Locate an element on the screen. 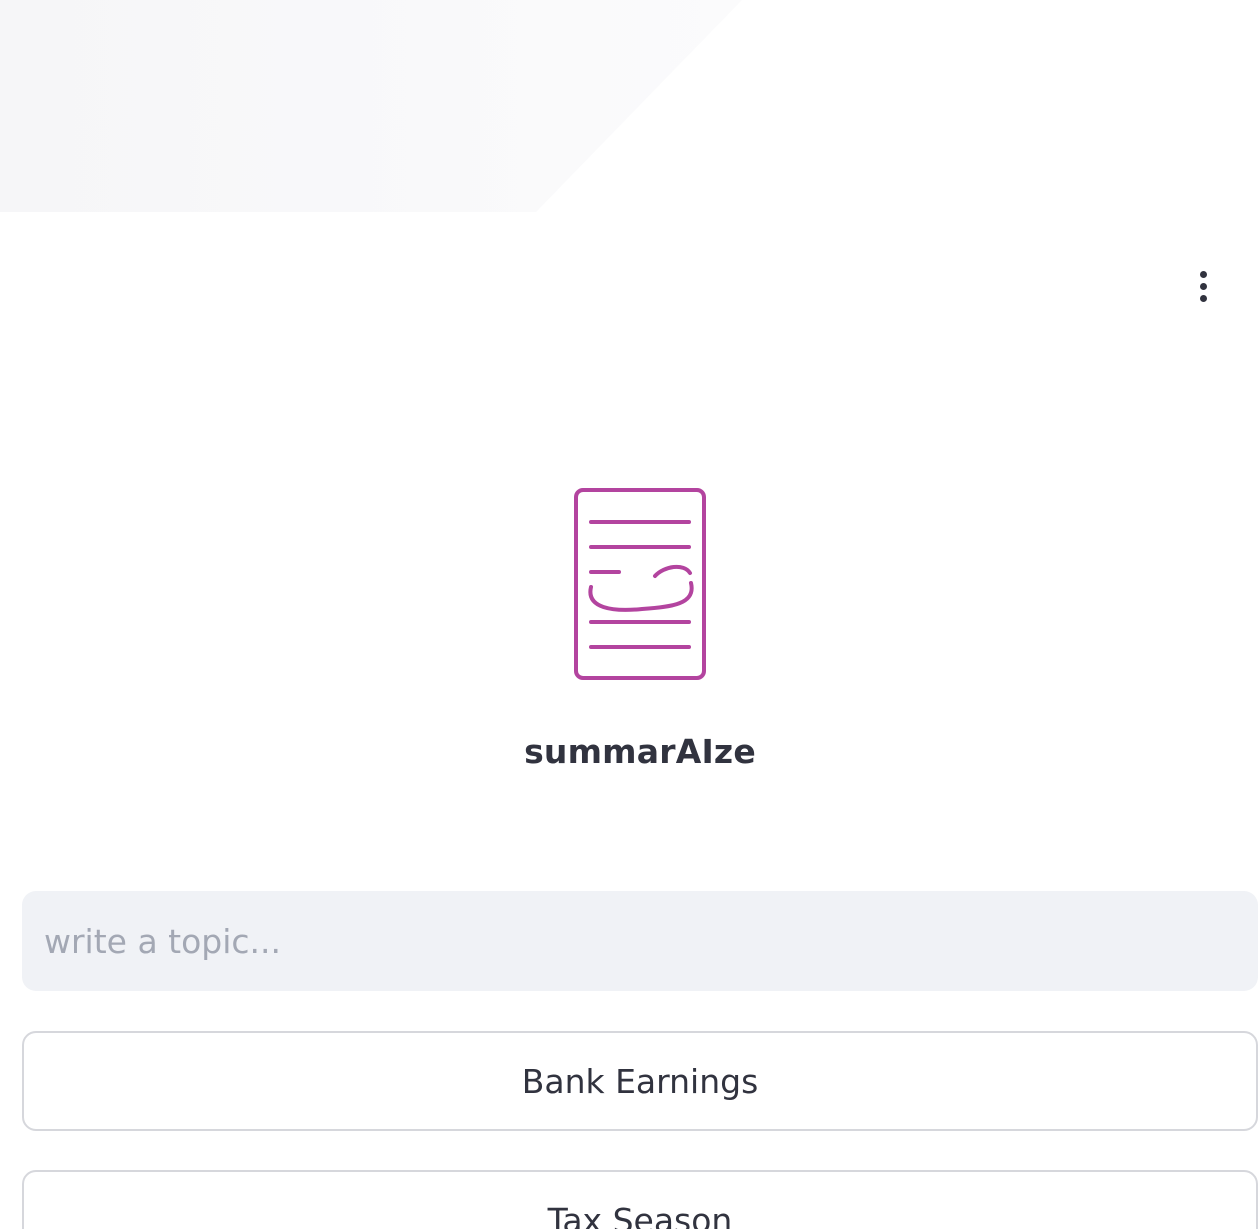  smiling-document-icon is located at coordinates (640, 584).